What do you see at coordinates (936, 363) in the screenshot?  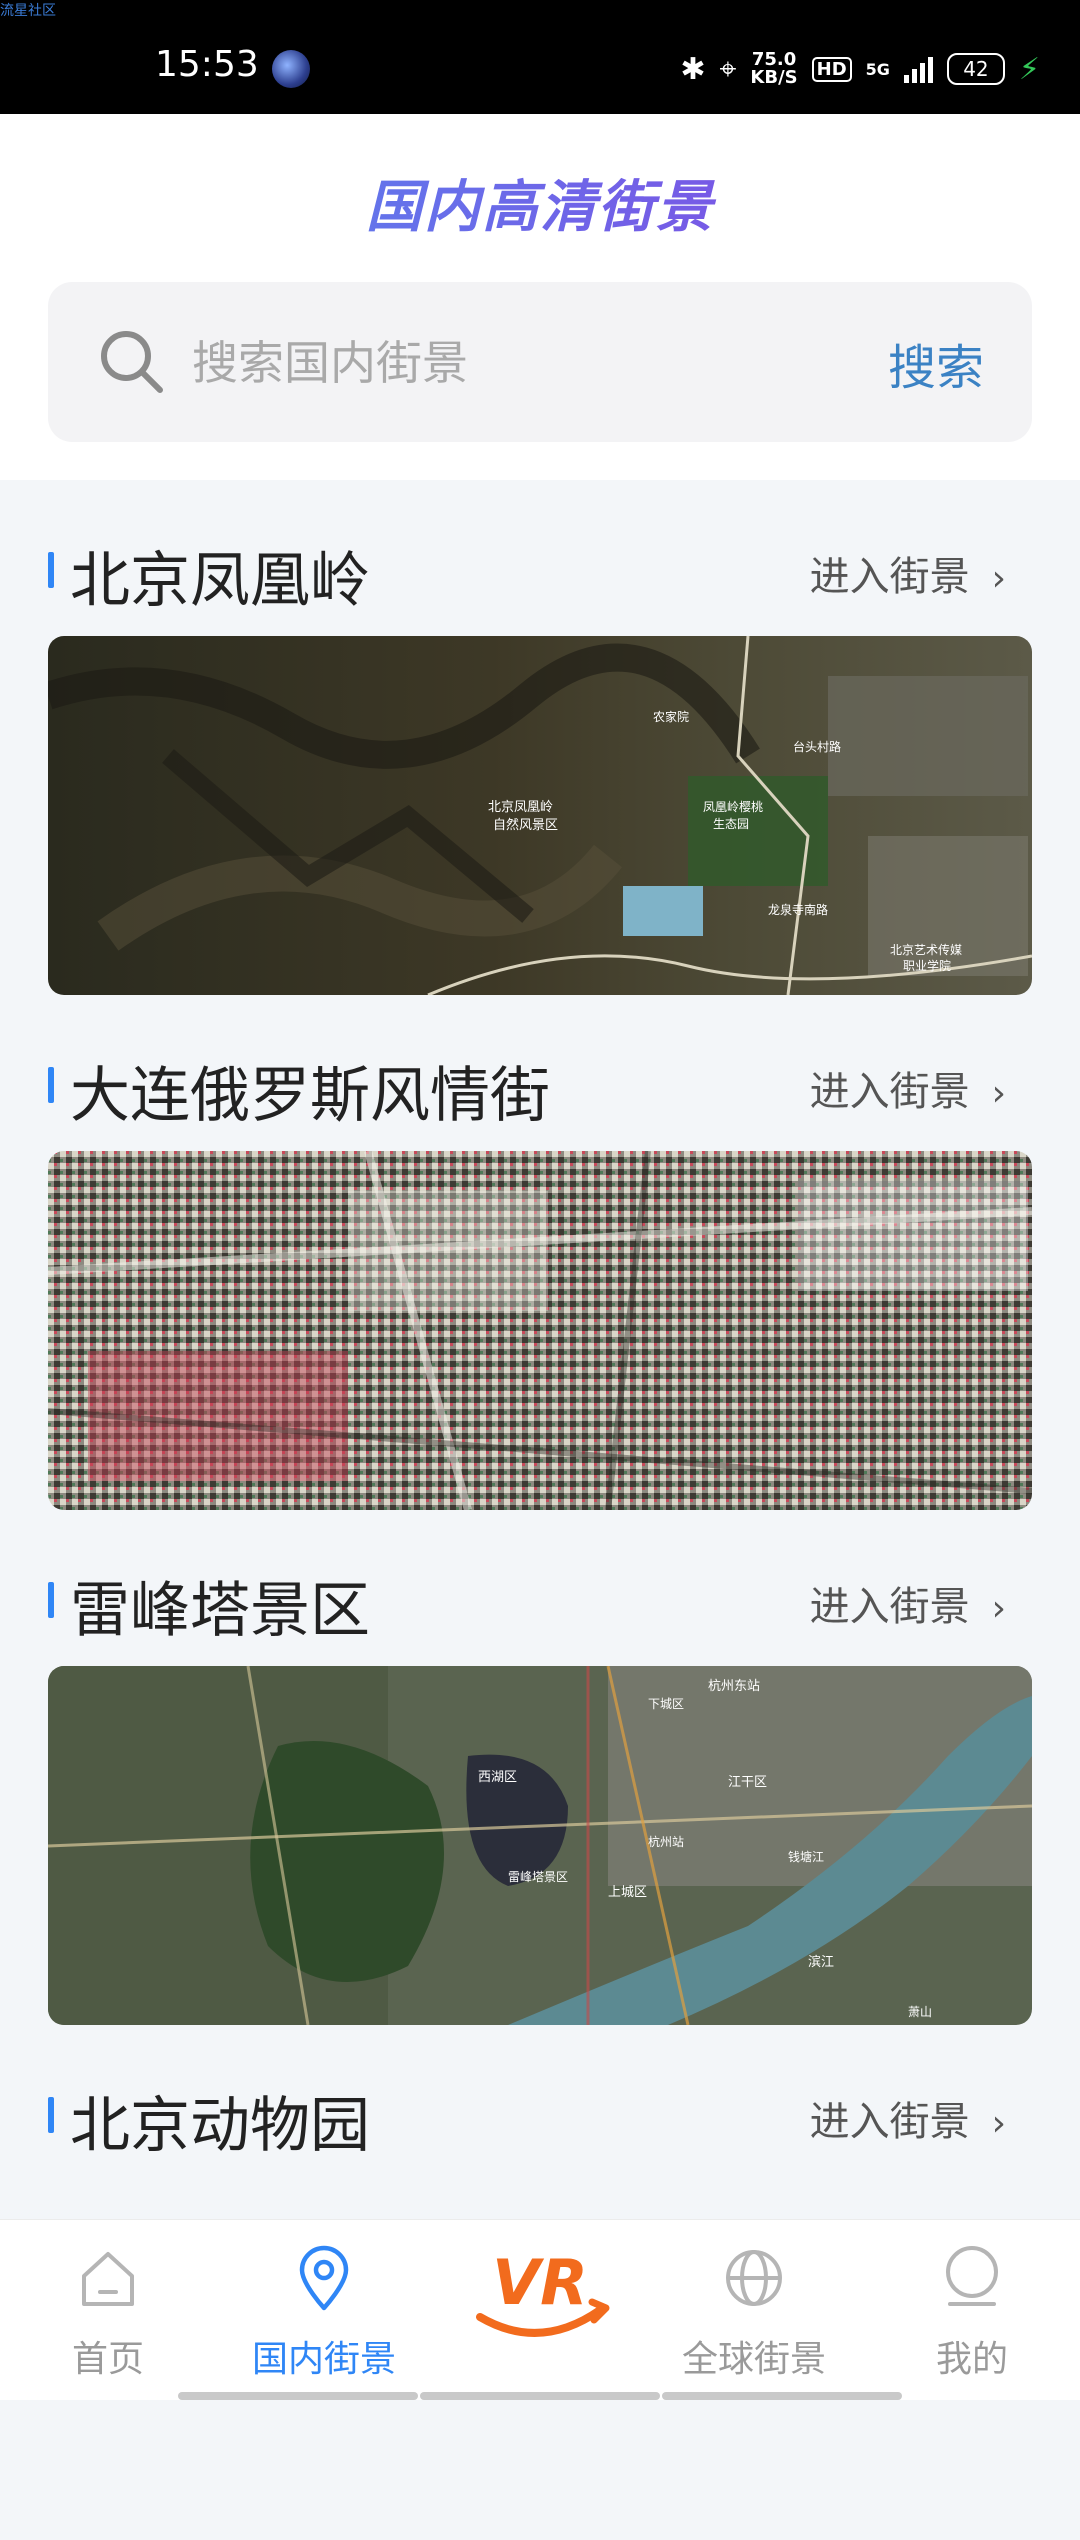 I see `search-button: 搜索` at bounding box center [936, 363].